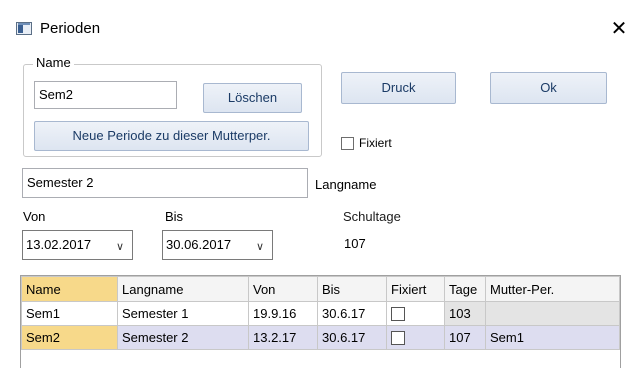 The width and height of the screenshot is (632, 368). I want to click on column-header: Fixiert, so click(415, 289).